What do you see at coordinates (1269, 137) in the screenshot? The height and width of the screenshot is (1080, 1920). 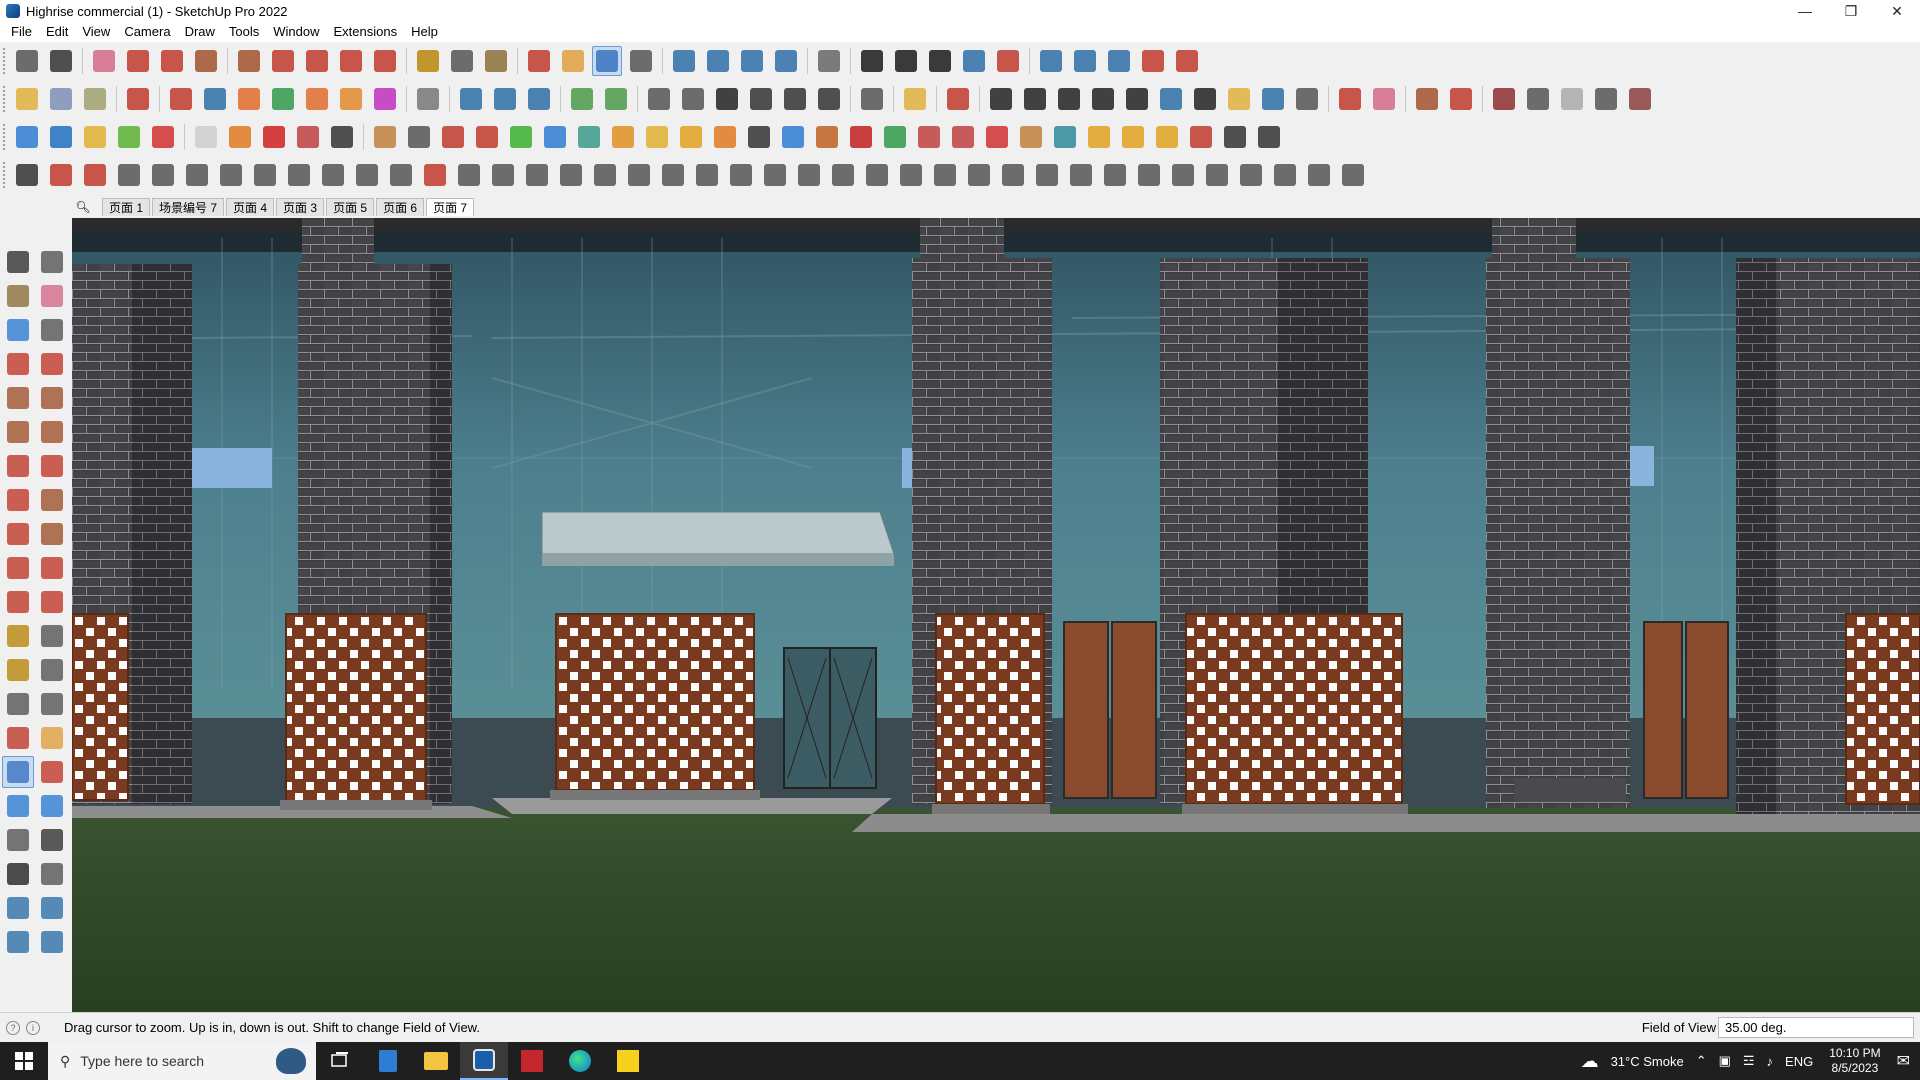 I see `align-button` at bounding box center [1269, 137].